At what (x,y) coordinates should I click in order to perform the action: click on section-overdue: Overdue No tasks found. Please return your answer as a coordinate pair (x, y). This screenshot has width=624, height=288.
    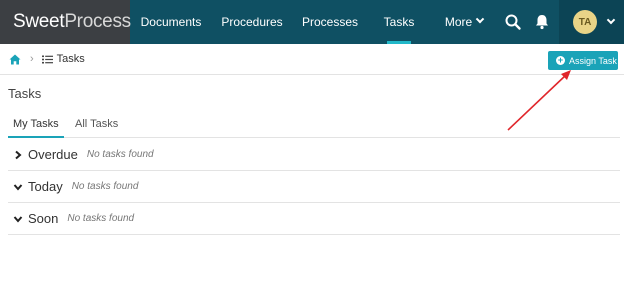
    Looking at the image, I should click on (314, 155).